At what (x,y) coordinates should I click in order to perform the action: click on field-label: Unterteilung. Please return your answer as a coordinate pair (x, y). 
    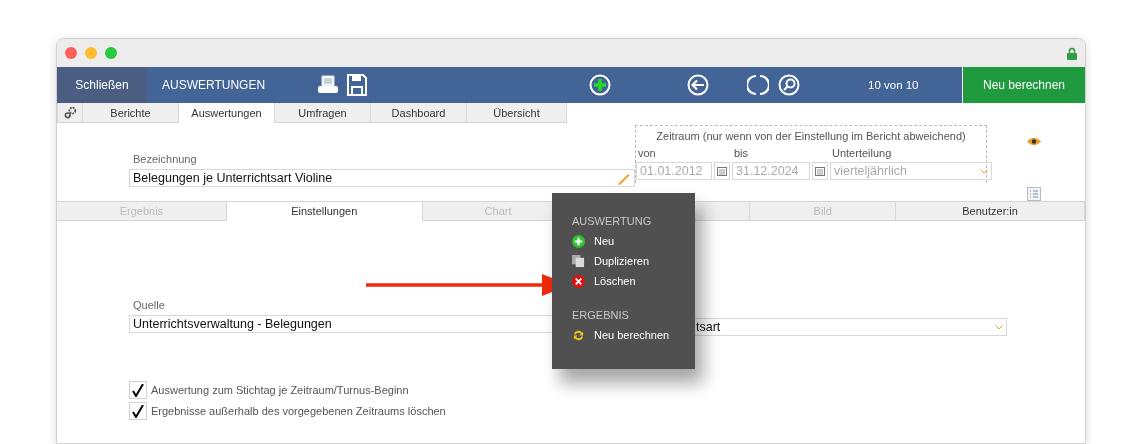
    Looking at the image, I should click on (862, 152).